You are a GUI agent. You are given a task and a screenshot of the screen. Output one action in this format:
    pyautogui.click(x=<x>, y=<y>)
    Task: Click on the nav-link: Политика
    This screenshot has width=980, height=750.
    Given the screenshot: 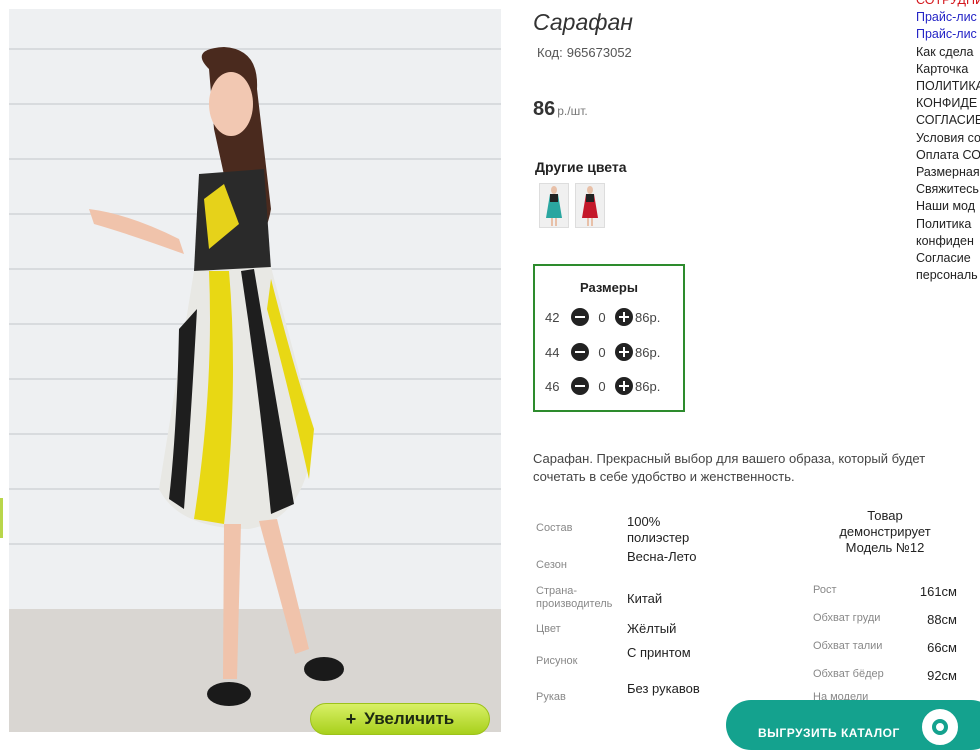 What is the action you would take?
    pyautogui.click(x=948, y=224)
    